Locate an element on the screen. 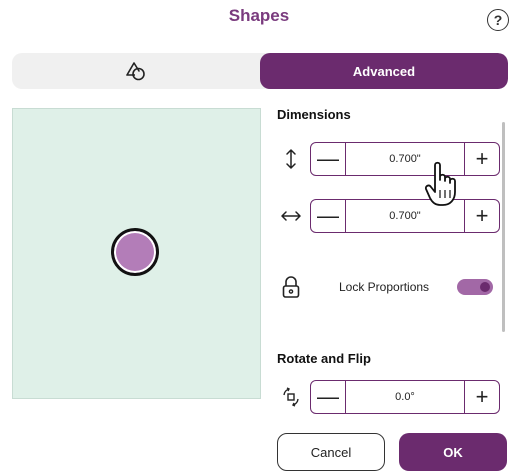 Image resolution: width=518 pixels, height=471 pixels. tab-advanced-label: Advanced is located at coordinates (384, 71).